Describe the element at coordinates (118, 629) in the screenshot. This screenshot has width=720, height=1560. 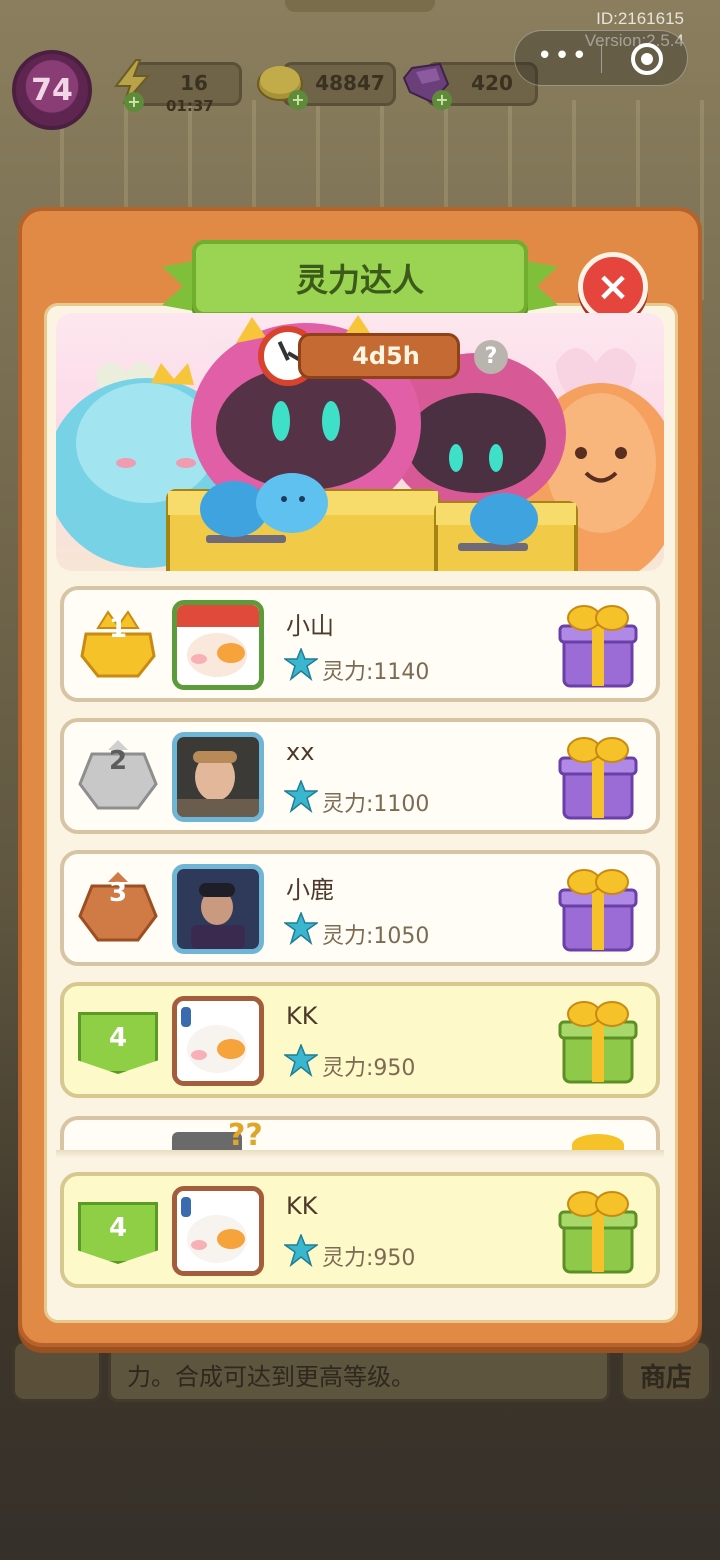
I see `rank-number: 1` at that location.